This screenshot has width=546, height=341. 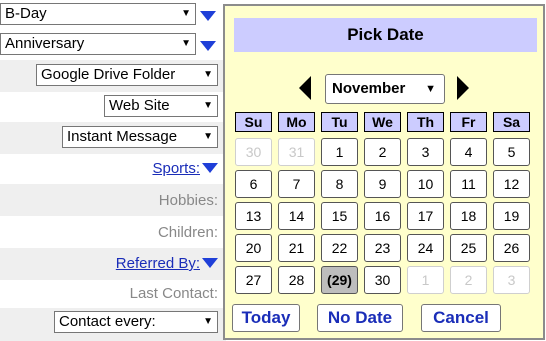 I want to click on day-cell: 4, so click(x=468, y=152).